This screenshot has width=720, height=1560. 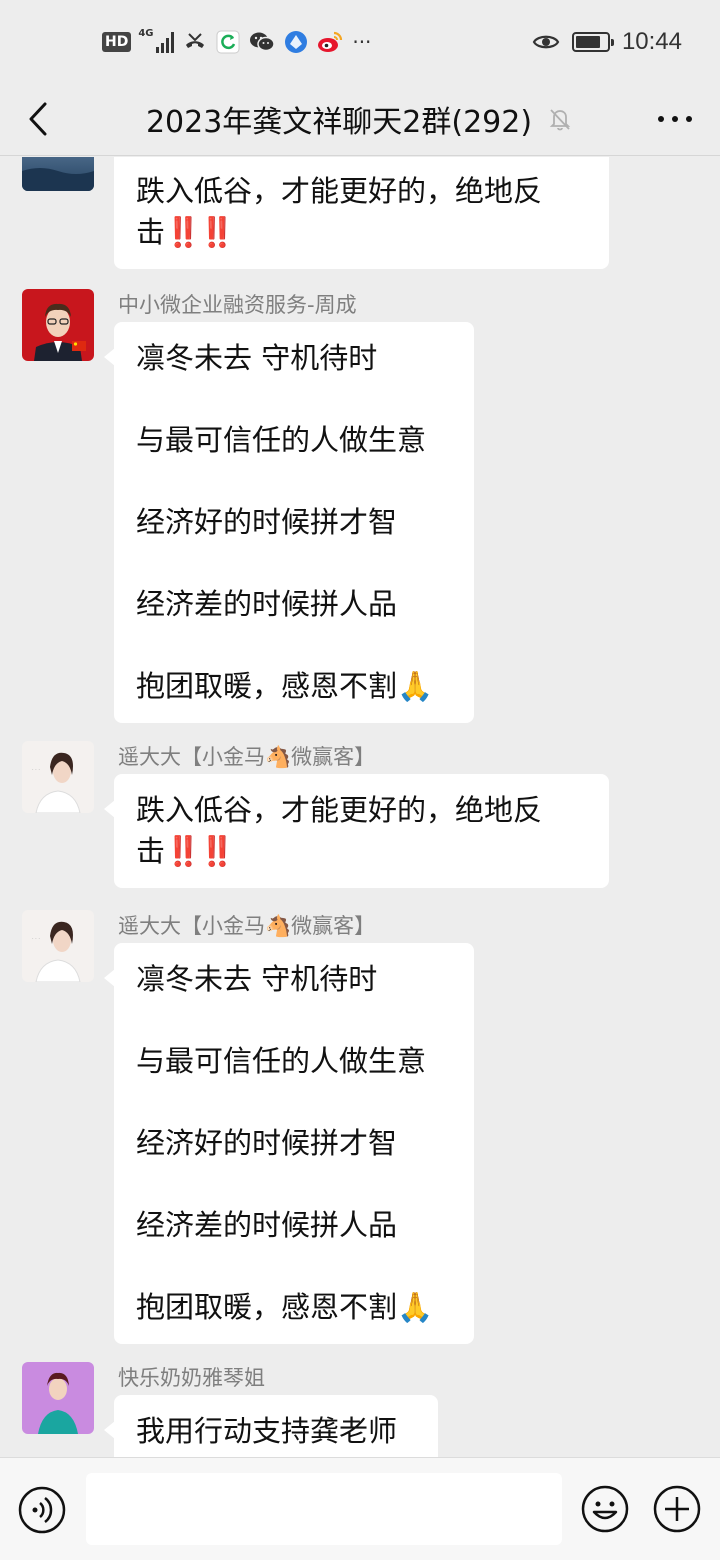 I want to click on mute-bell-icon, so click(x=560, y=120).